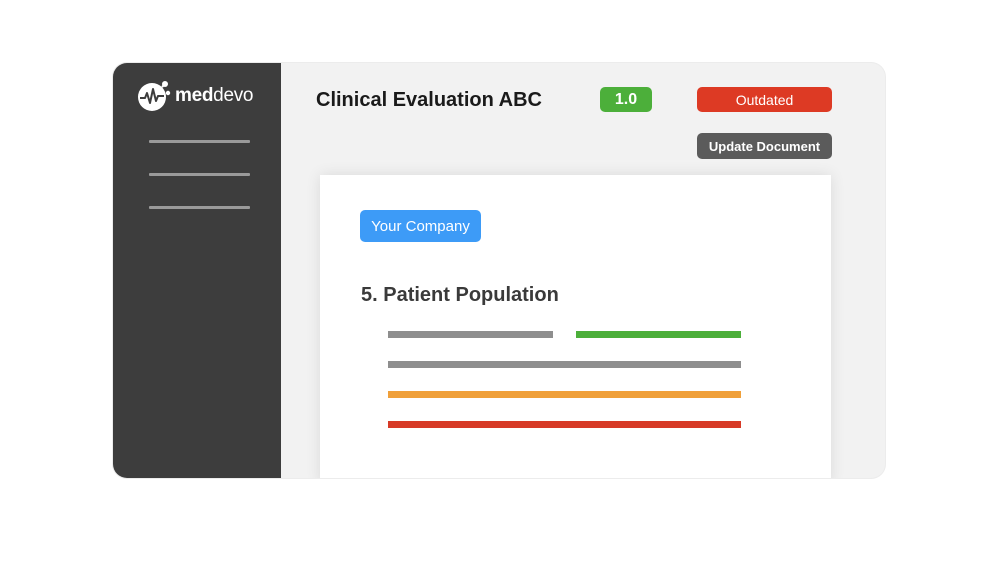 Image resolution: width=1000 pixels, height=563 pixels. What do you see at coordinates (764, 146) in the screenshot?
I see `update-document-button: Update Document` at bounding box center [764, 146].